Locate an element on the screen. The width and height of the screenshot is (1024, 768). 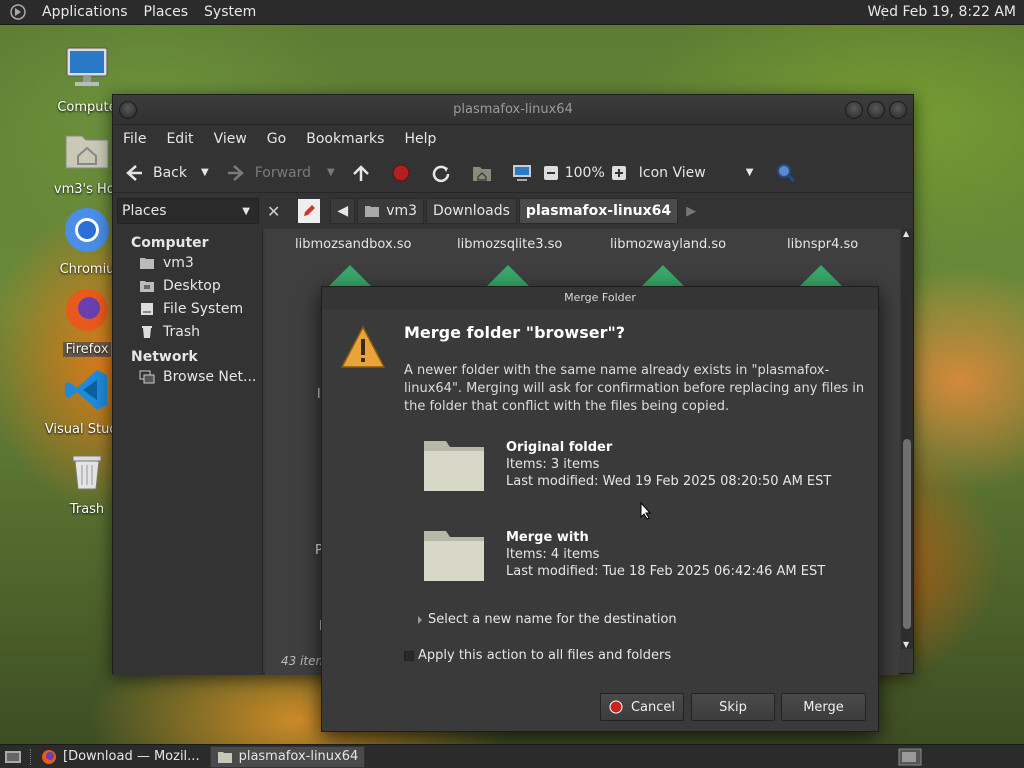
edit-icon is located at coordinates (310, 210).